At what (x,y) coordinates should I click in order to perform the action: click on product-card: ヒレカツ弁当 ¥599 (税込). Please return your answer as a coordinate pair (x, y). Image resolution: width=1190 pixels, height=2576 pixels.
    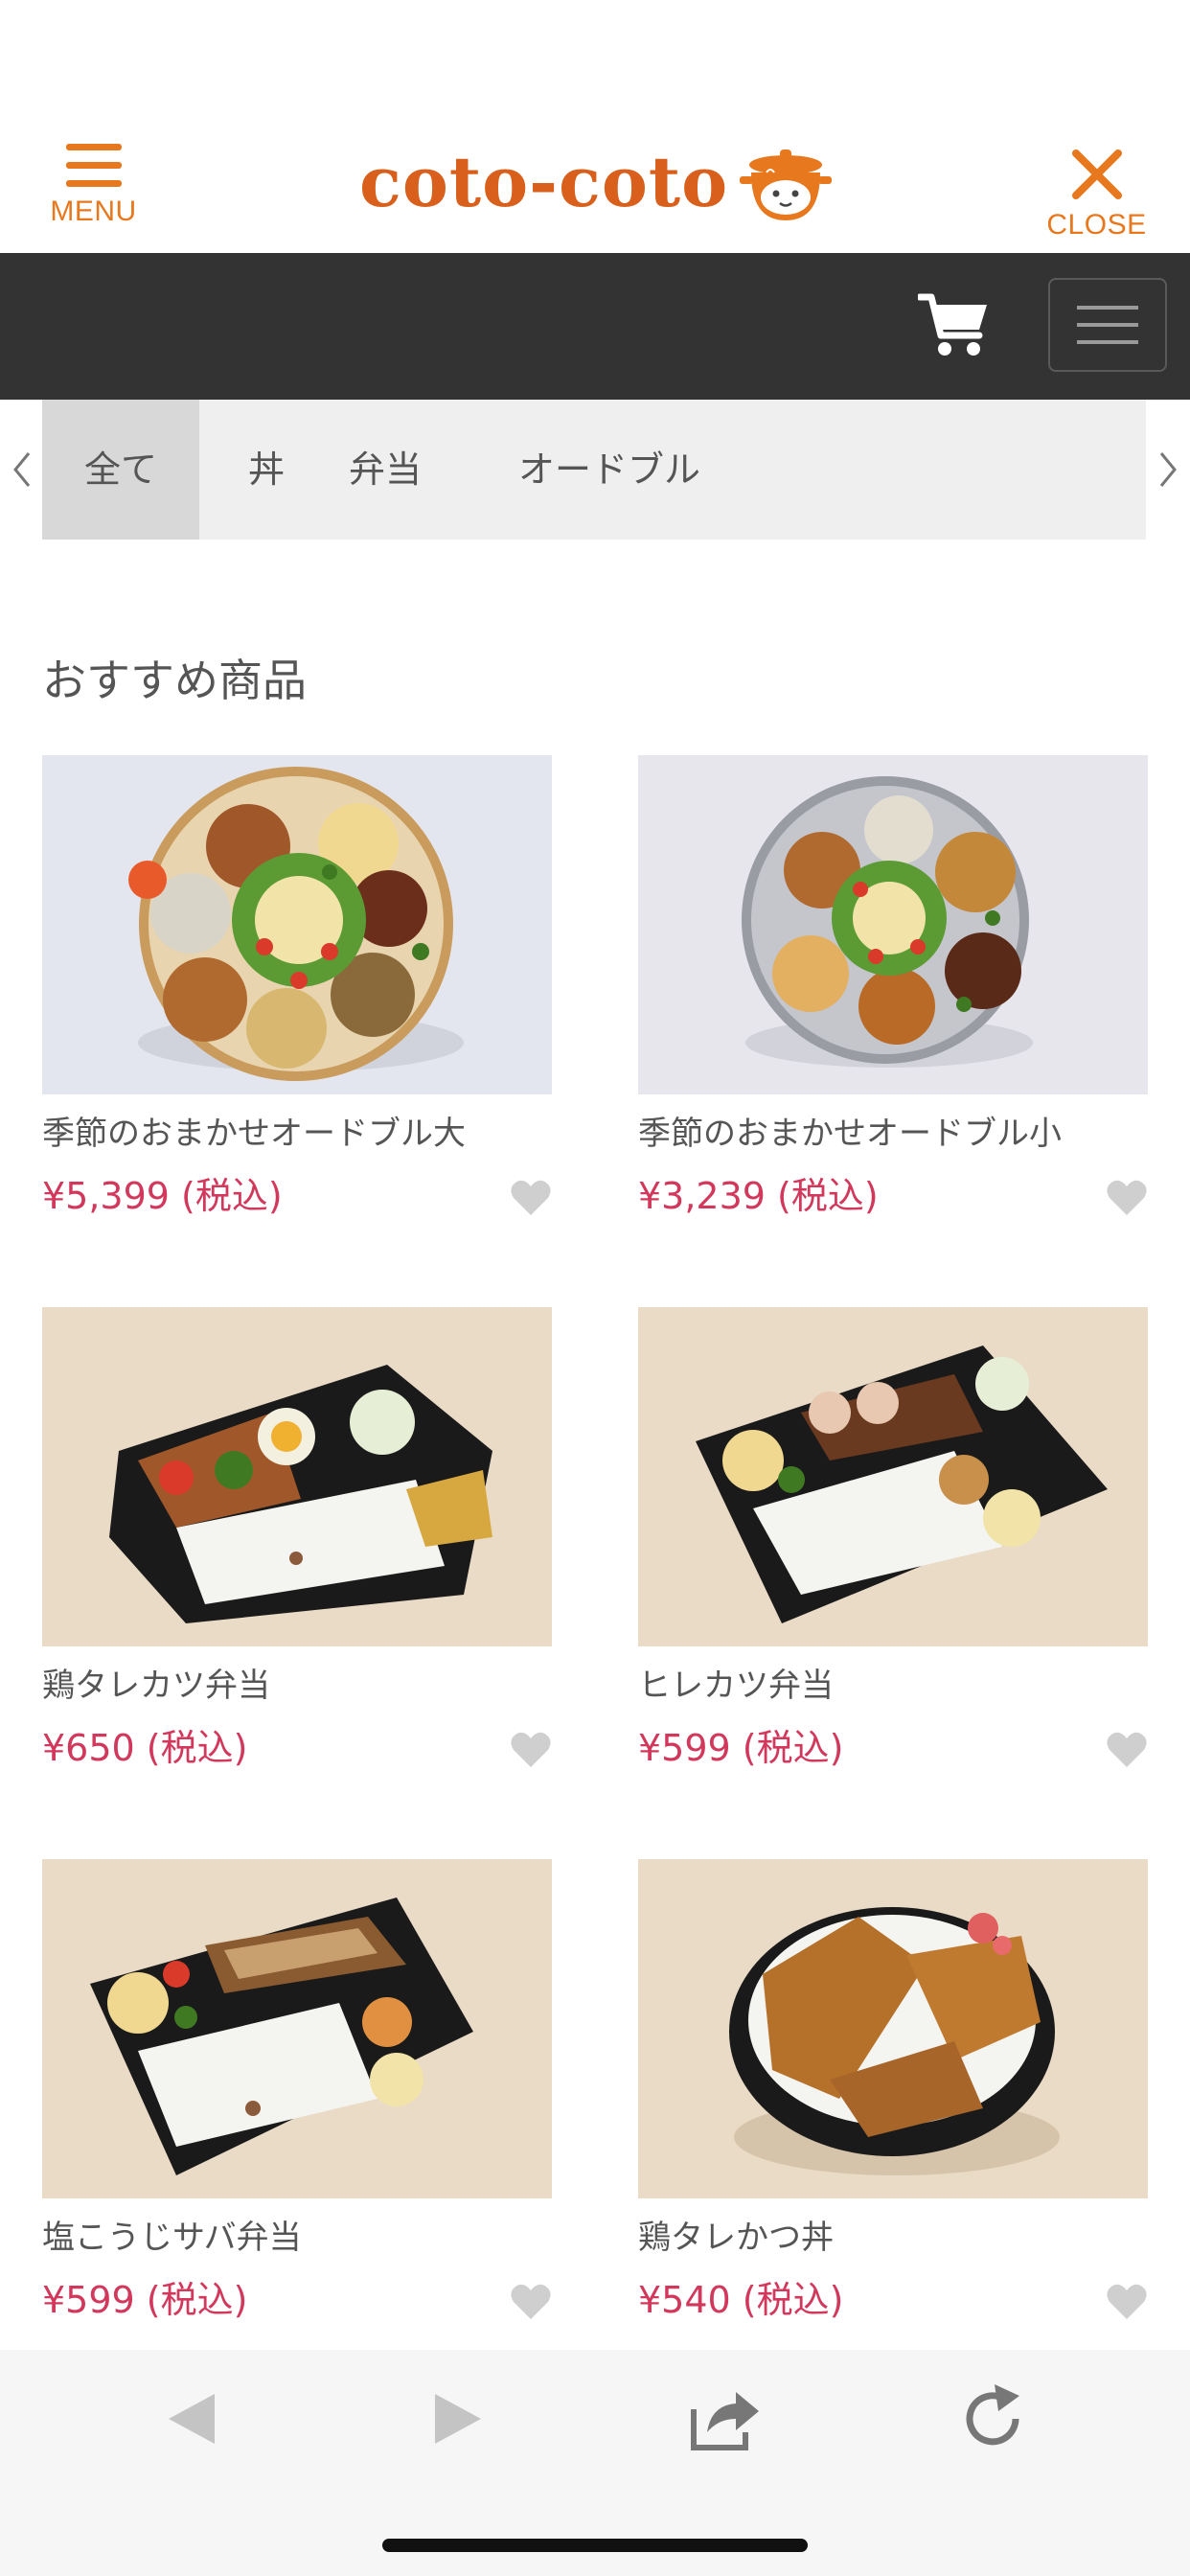
    Looking at the image, I should click on (893, 1556).